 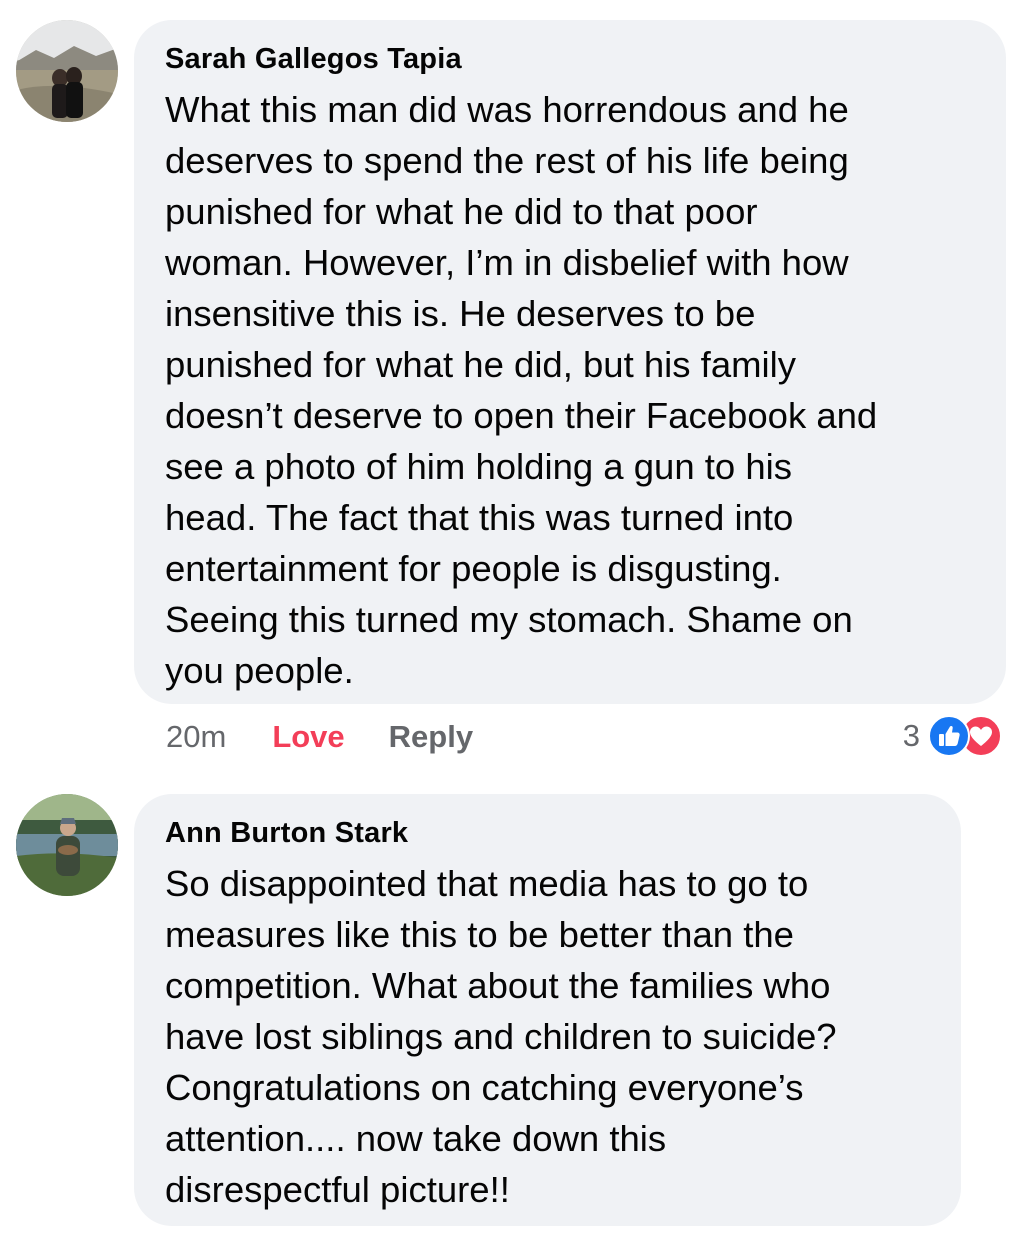 What do you see at coordinates (196, 737) in the screenshot?
I see `comment-timestamp: 20m` at bounding box center [196, 737].